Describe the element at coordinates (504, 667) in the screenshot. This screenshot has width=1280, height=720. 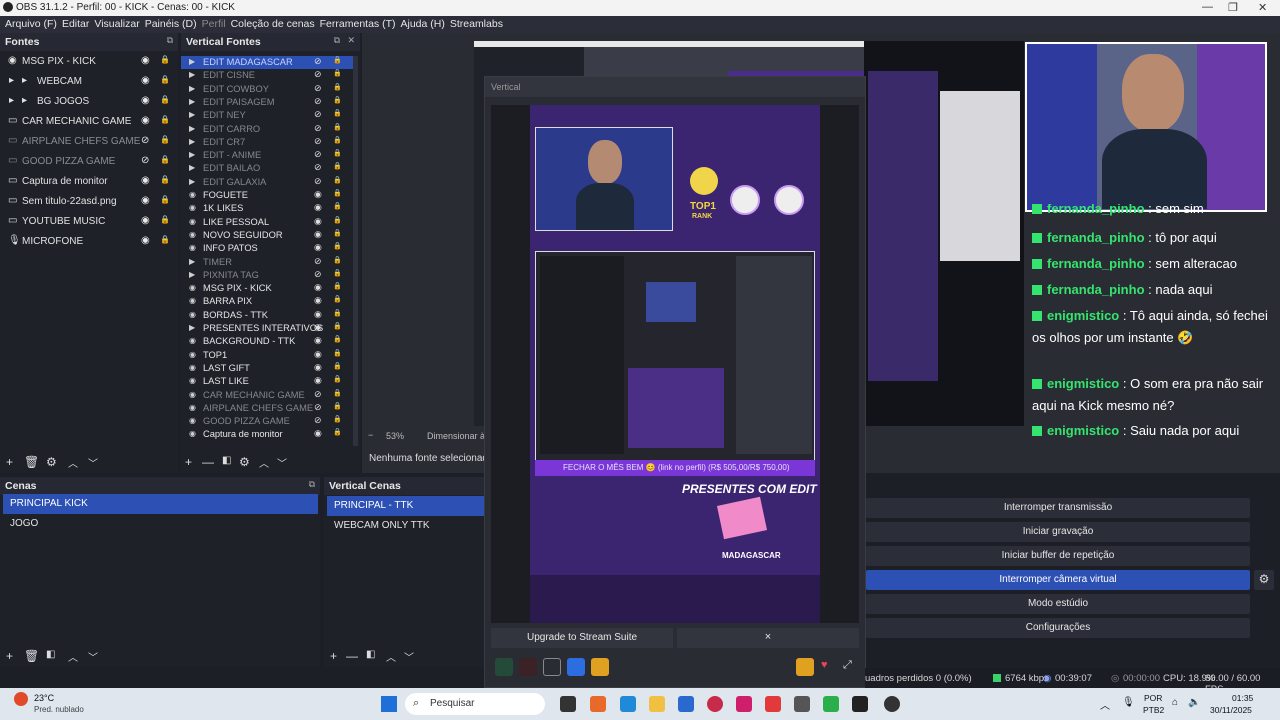
I see `stream-icon` at that location.